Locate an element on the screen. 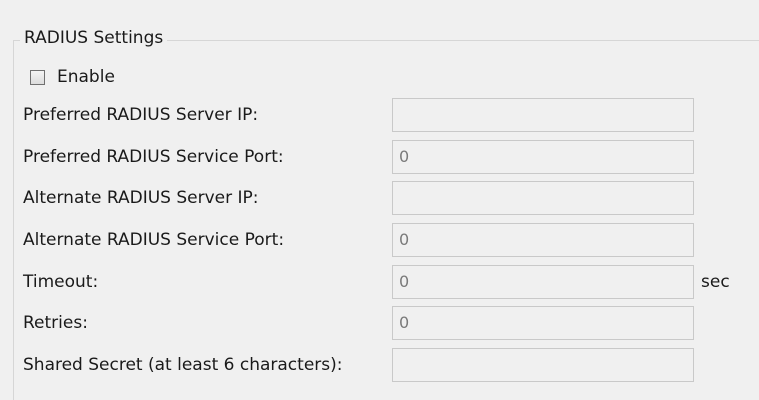 This screenshot has width=759, height=400. timeout-unit-label: sec is located at coordinates (715, 282).